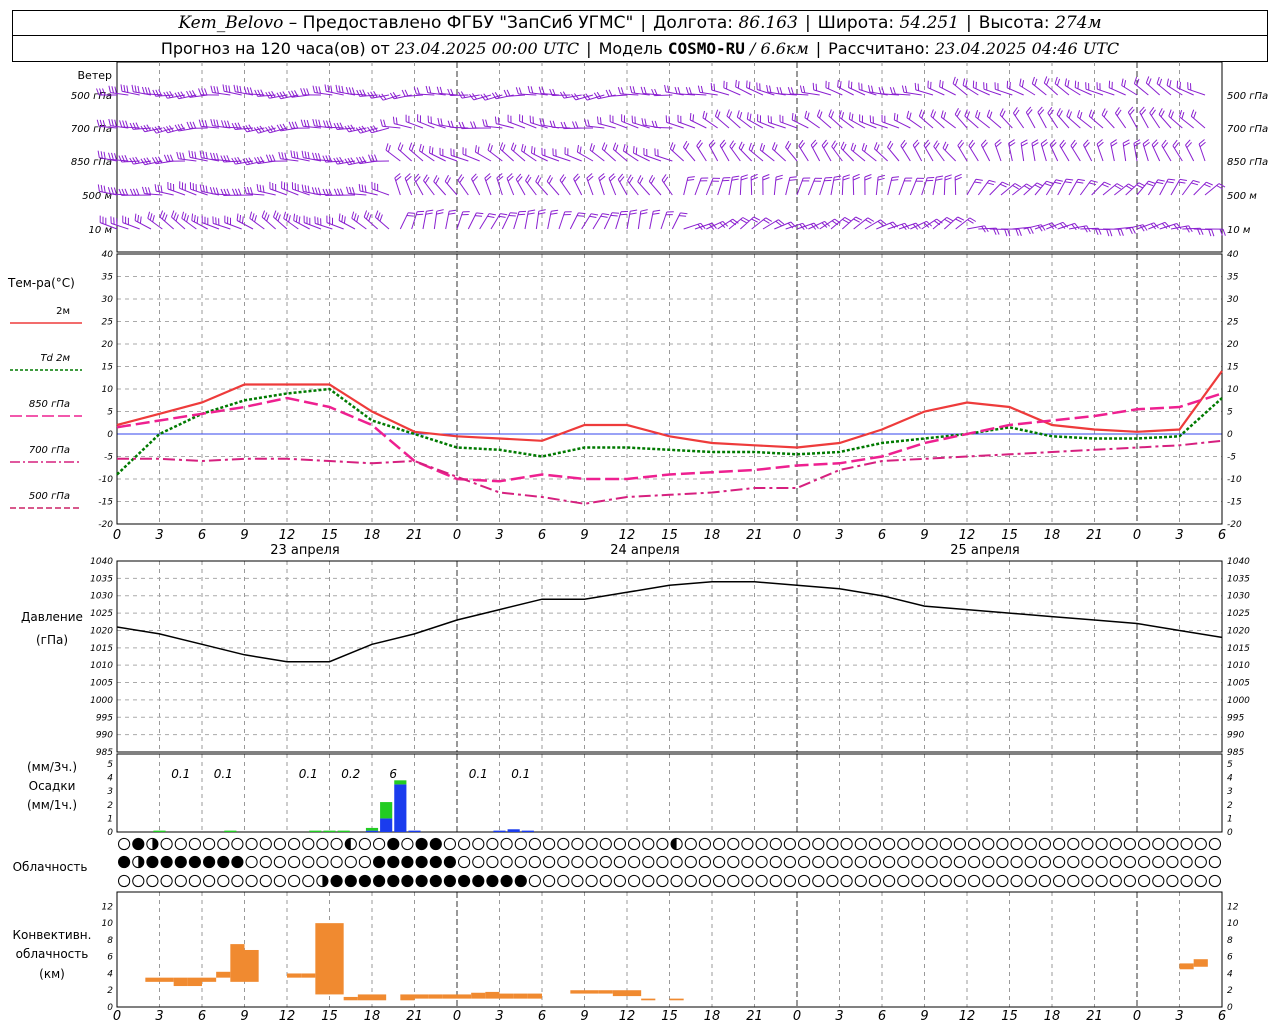 This screenshot has height=1024, width=1280. What do you see at coordinates (110, 958) in the screenshot?
I see `y-tick-label: 6` at bounding box center [110, 958].